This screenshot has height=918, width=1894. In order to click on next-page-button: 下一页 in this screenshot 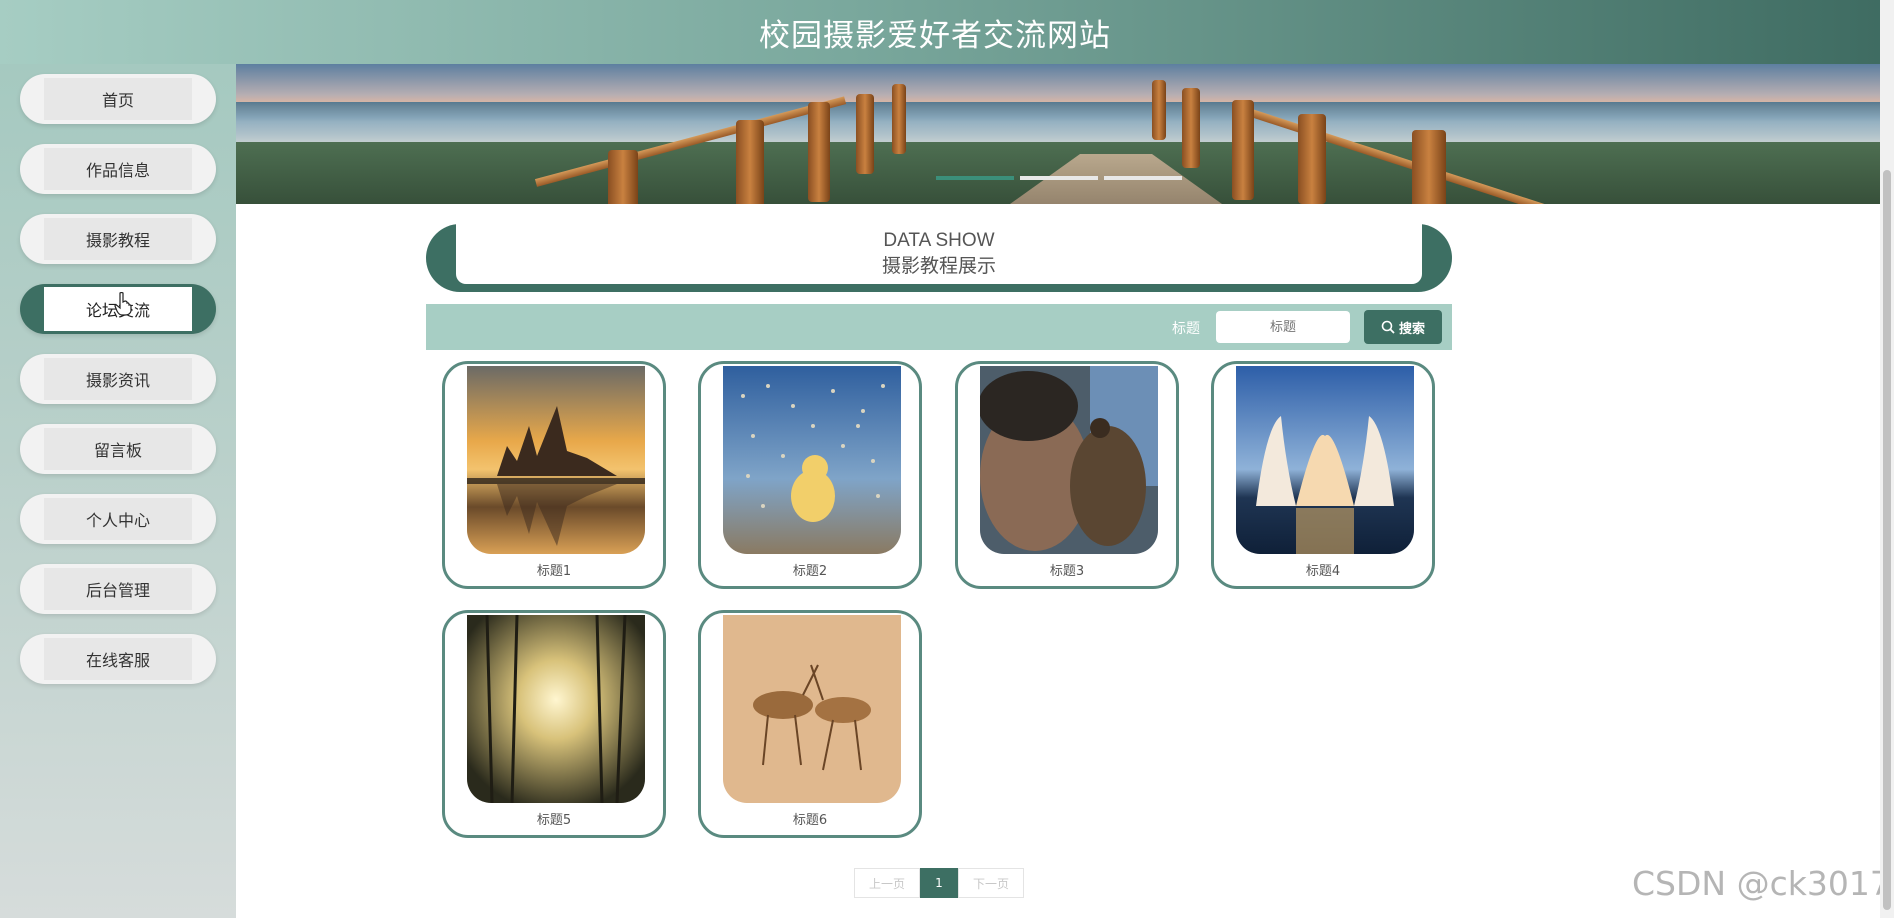, I will do `click(991, 883)`.